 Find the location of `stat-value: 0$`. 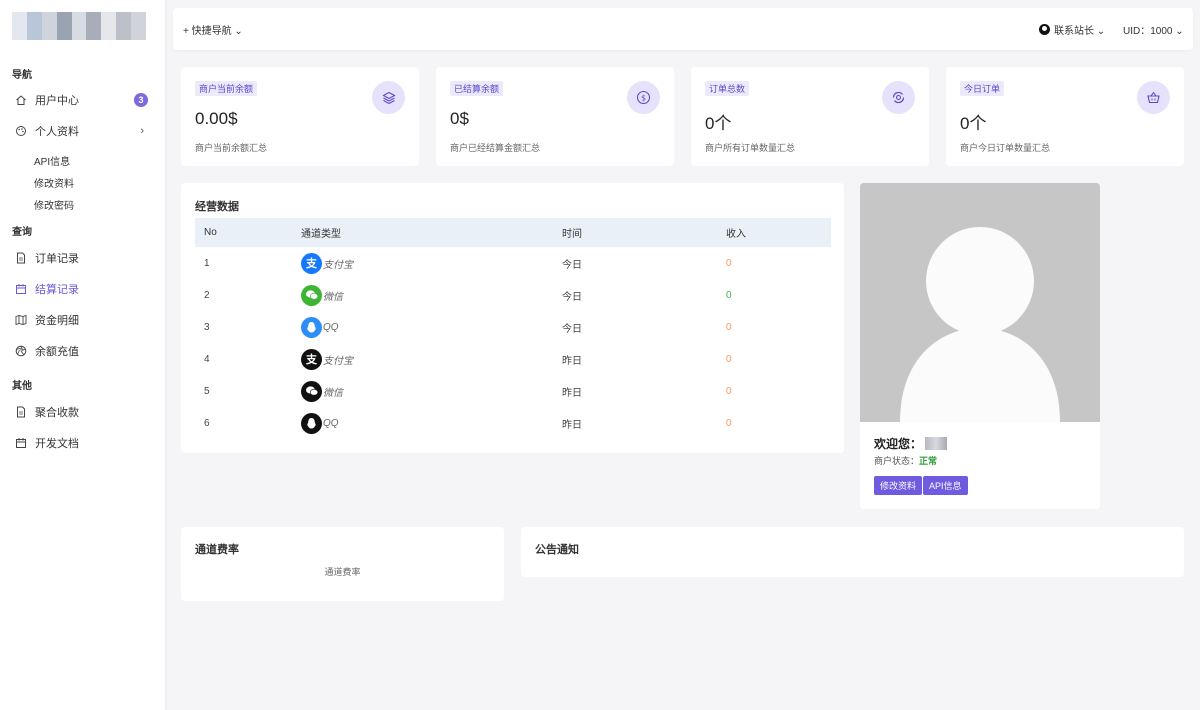

stat-value: 0$ is located at coordinates (459, 118).